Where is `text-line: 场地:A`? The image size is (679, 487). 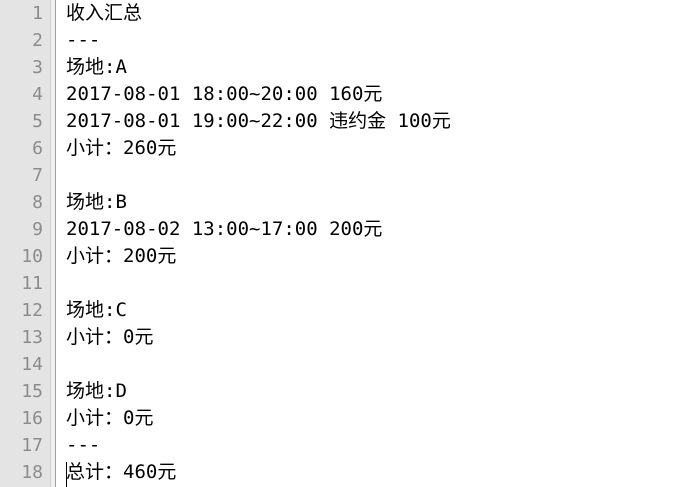
text-line: 场地:A is located at coordinates (372, 67).